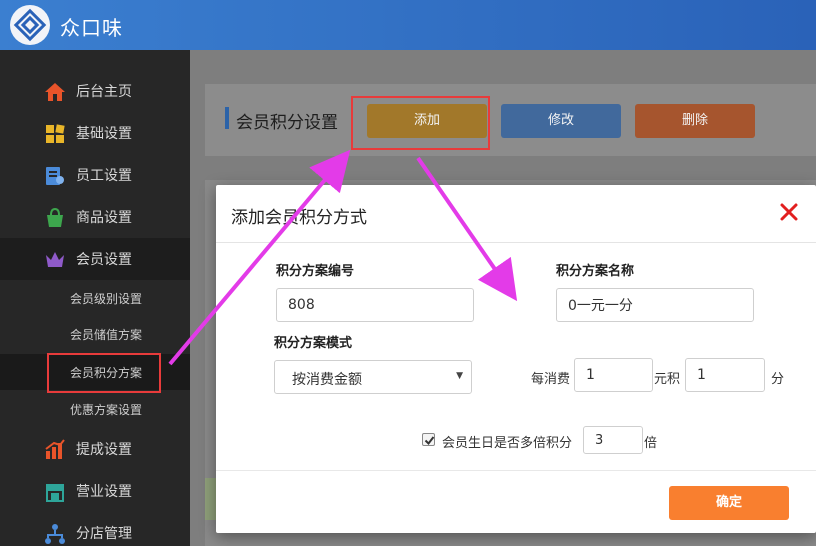 This screenshot has width=816, height=546. Describe the element at coordinates (375, 305) in the screenshot. I see `scheme-number-input` at that location.